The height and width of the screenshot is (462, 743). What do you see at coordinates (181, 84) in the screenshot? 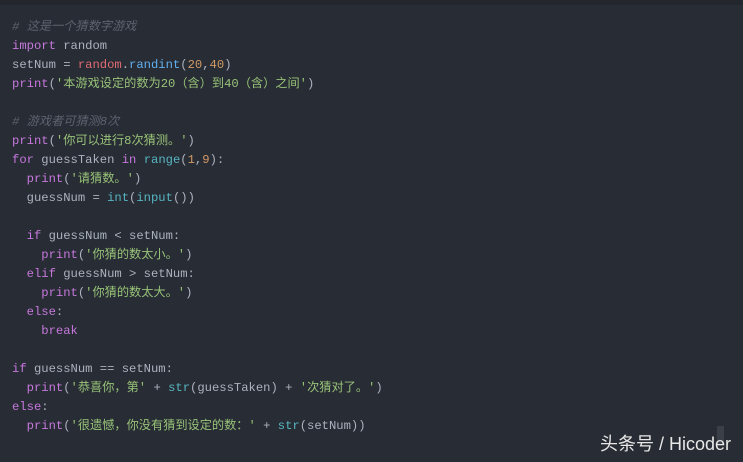
I see `code-token-str: '本游戏设定的数为20（含）到40（含）之间'` at bounding box center [181, 84].